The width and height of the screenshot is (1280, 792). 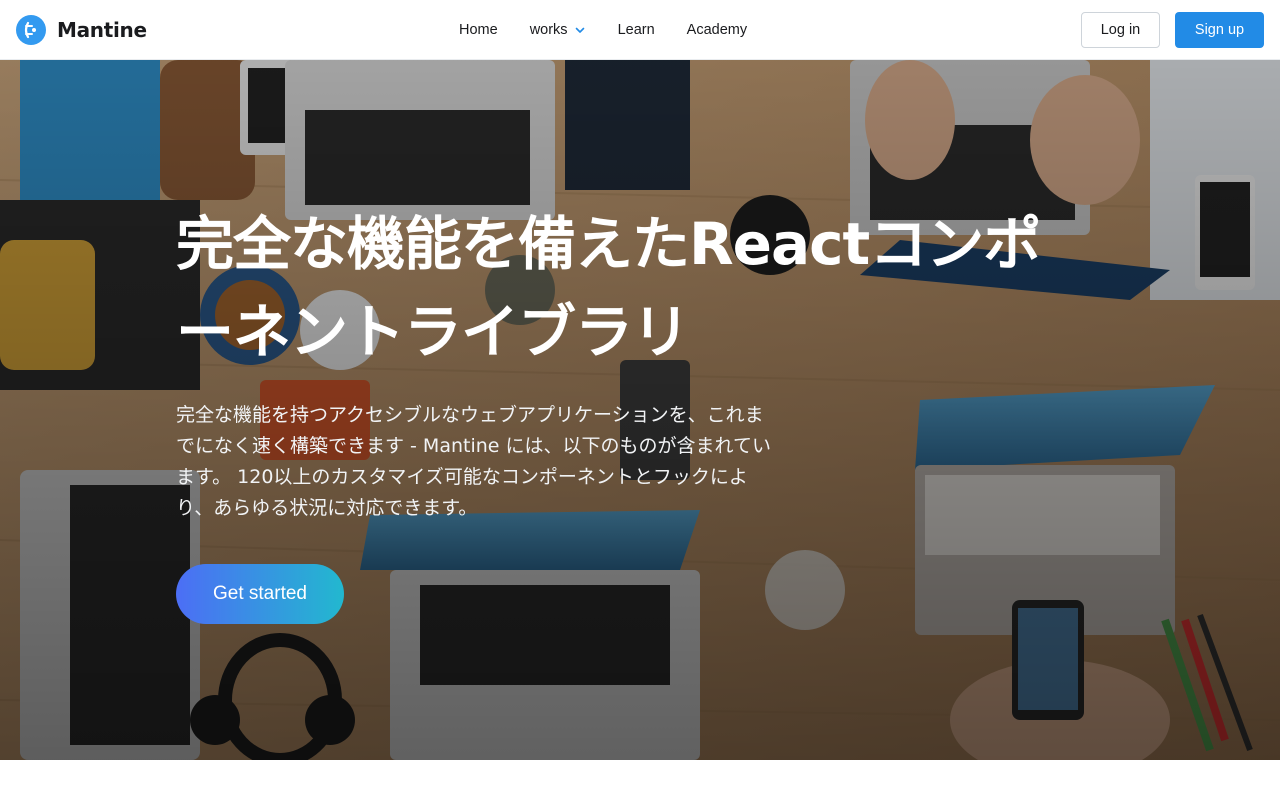 What do you see at coordinates (260, 594) in the screenshot?
I see `get-started-button: Get started` at bounding box center [260, 594].